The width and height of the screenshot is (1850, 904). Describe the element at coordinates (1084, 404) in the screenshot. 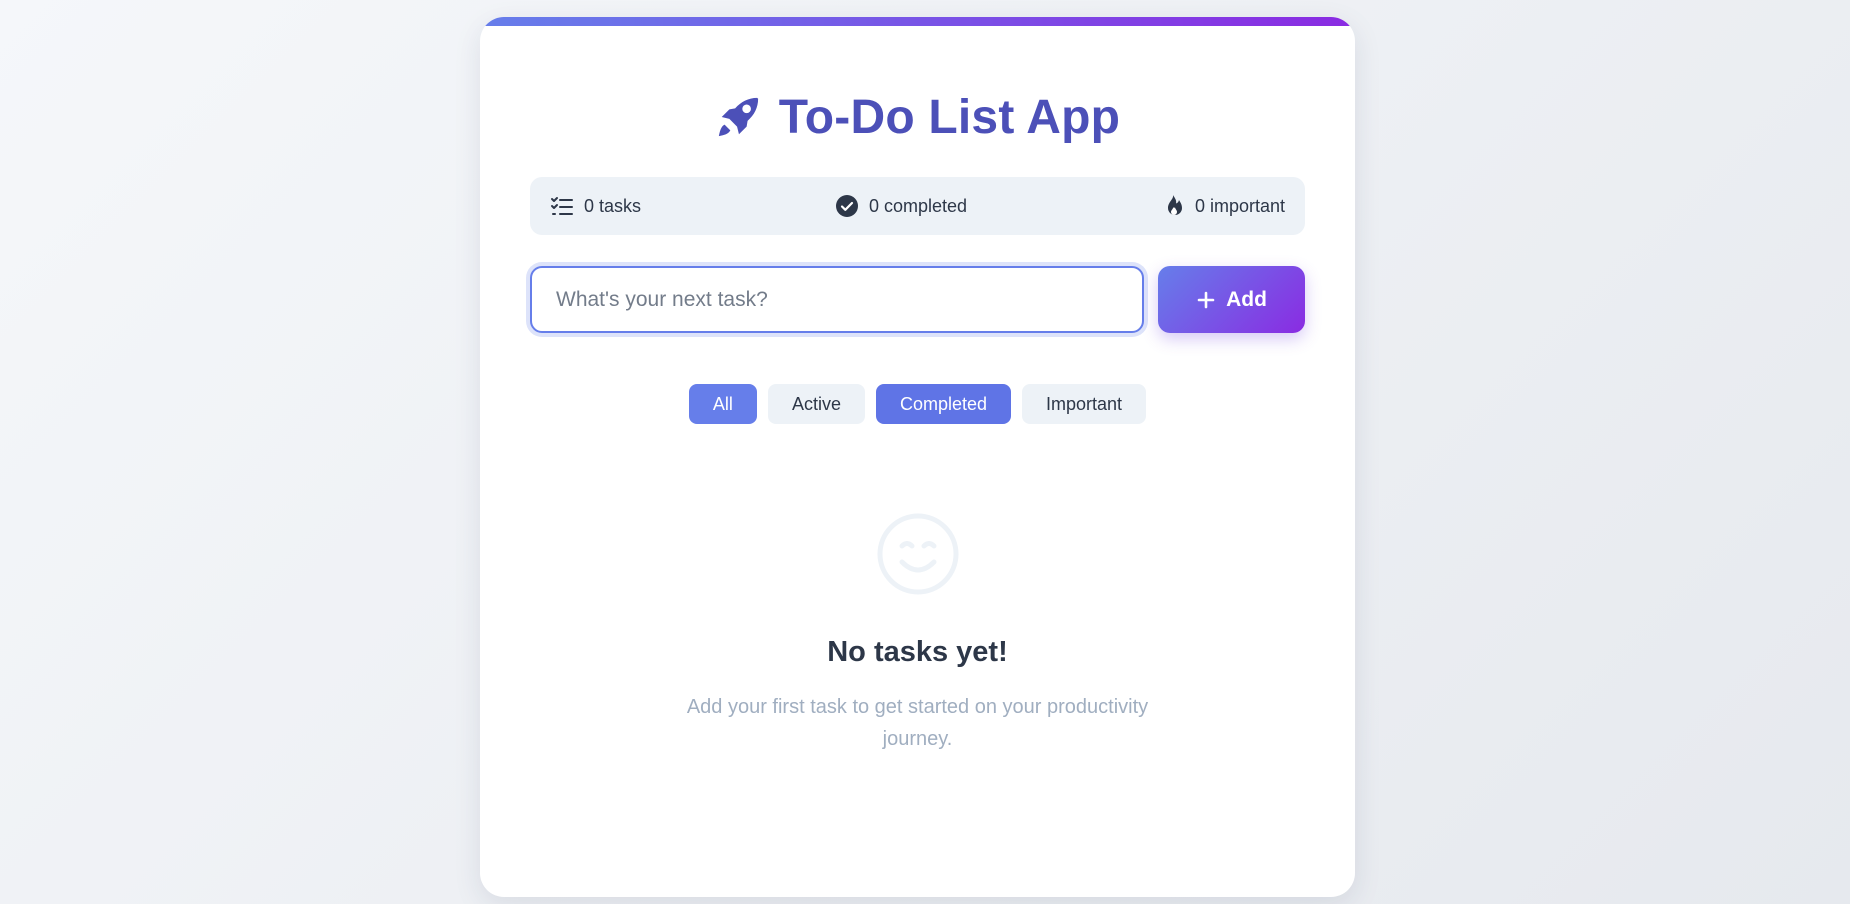

I see `filter-important-button: Important` at that location.